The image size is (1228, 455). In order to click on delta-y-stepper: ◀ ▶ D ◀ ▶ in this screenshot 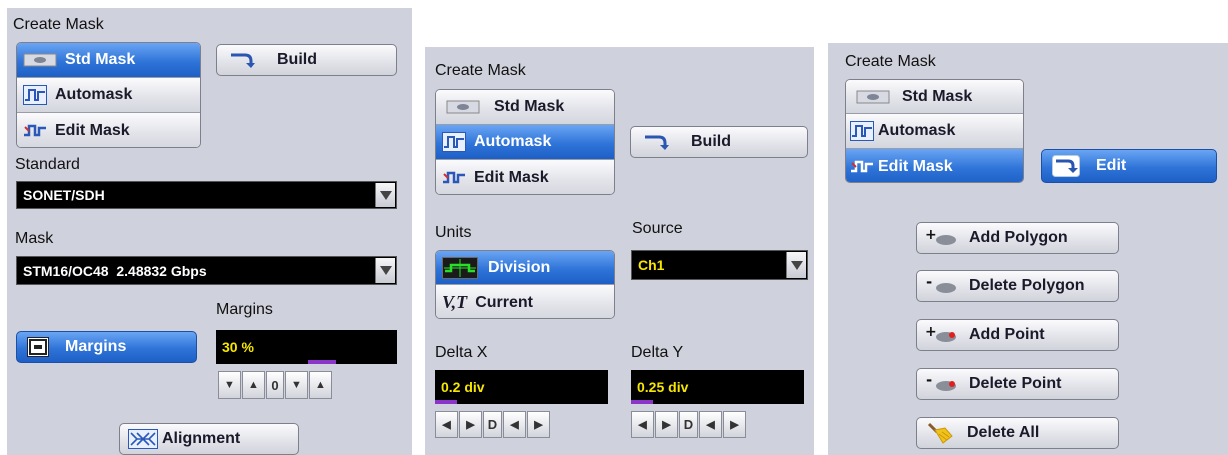, I will do `click(717, 424)`.